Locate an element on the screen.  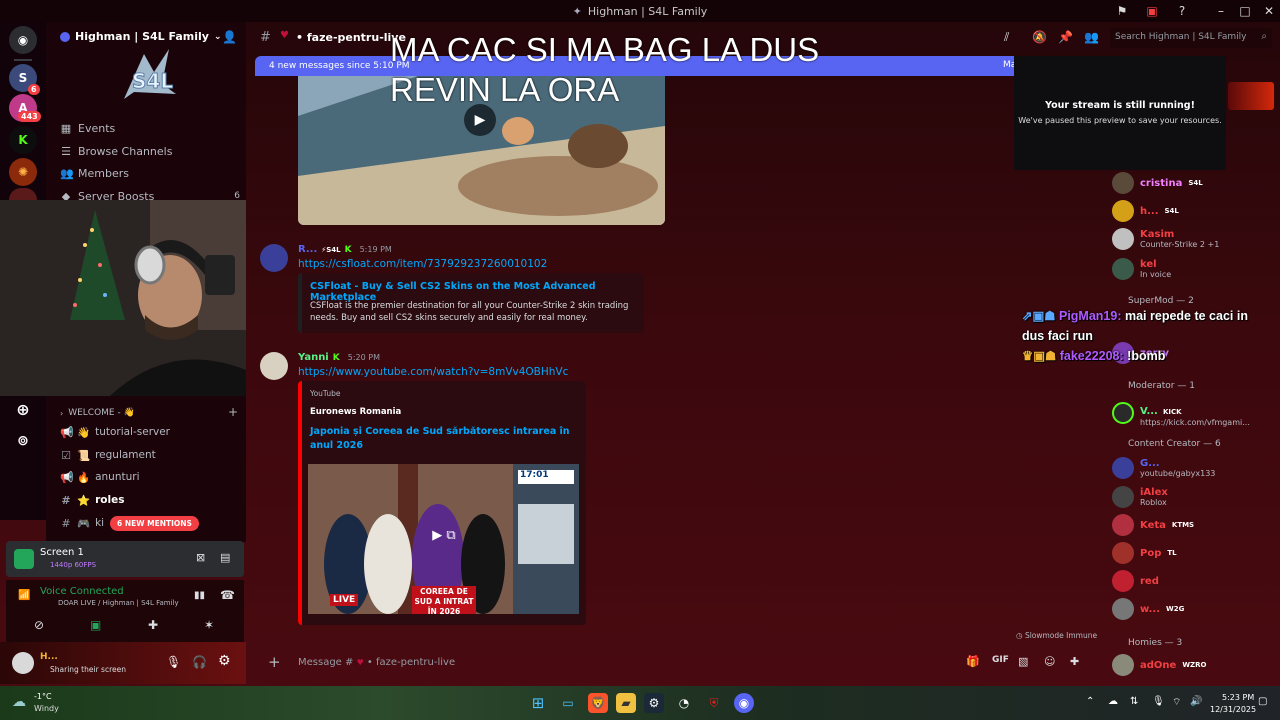
gear-icon: ⚙ is located at coordinates (224, 661).